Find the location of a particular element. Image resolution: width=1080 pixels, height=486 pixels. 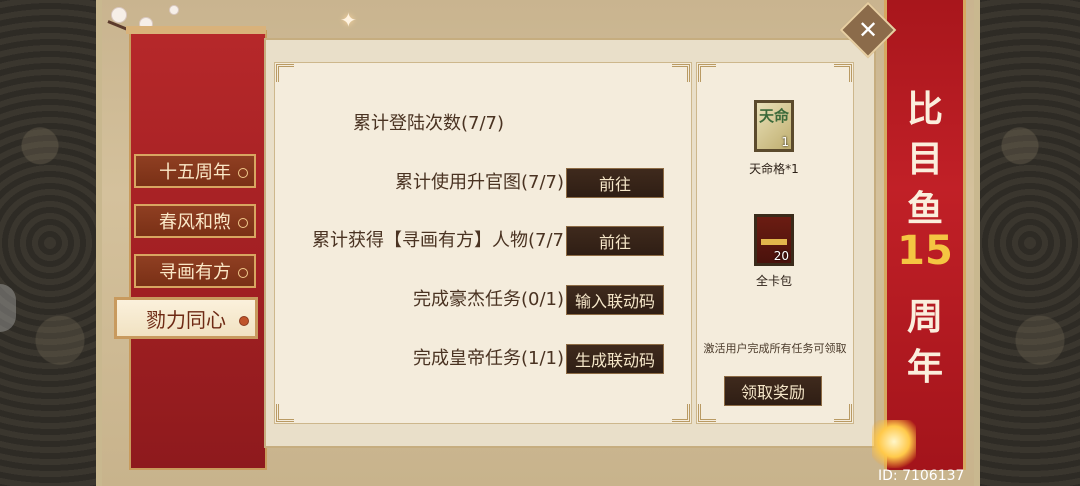

task-row: 累计使用升官图(7/7) 前往 is located at coordinates (479, 183).